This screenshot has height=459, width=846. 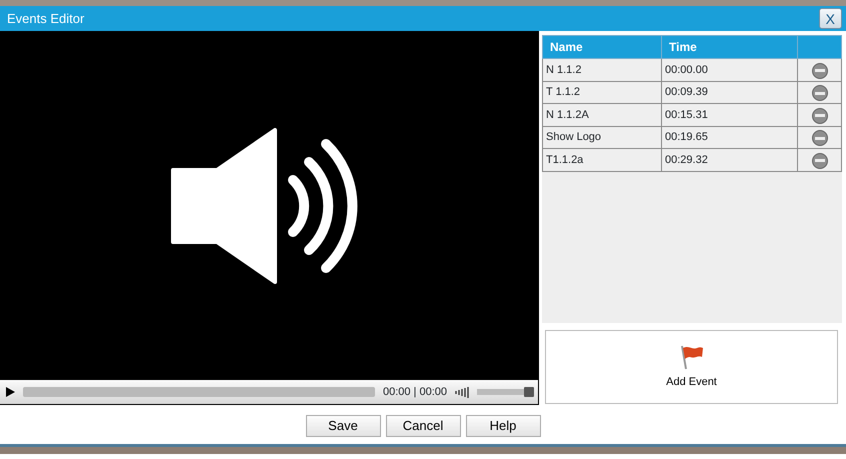 I want to click on column-header: Time, so click(x=730, y=47).